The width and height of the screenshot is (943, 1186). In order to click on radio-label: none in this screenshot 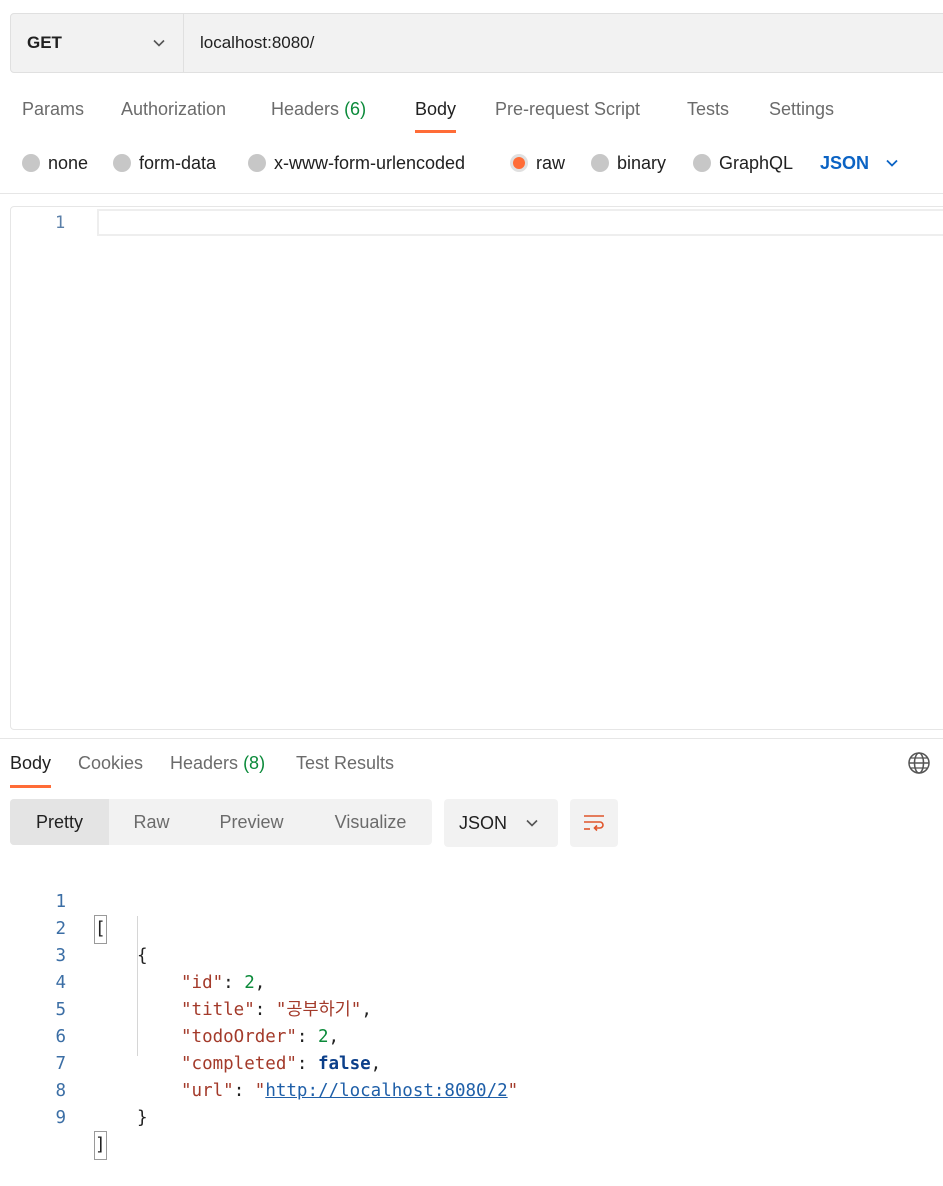, I will do `click(68, 162)`.